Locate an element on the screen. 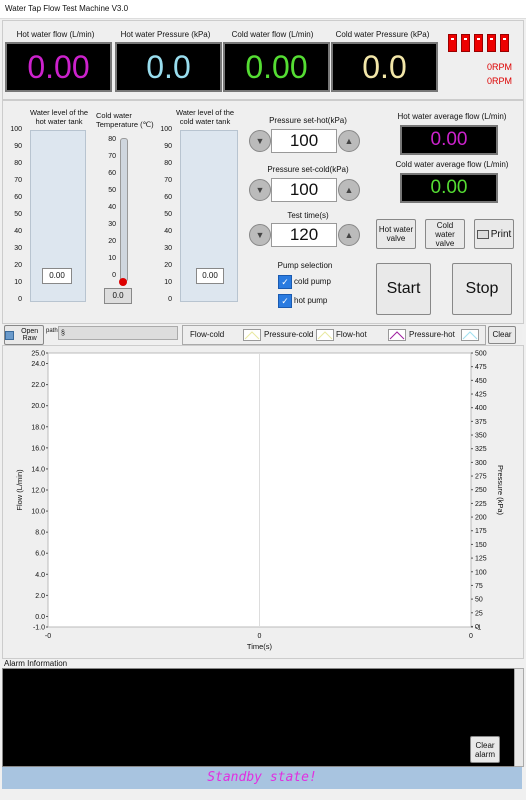 Image resolution: width=526 pixels, height=800 pixels. test-time-input: 120 is located at coordinates (304, 235).